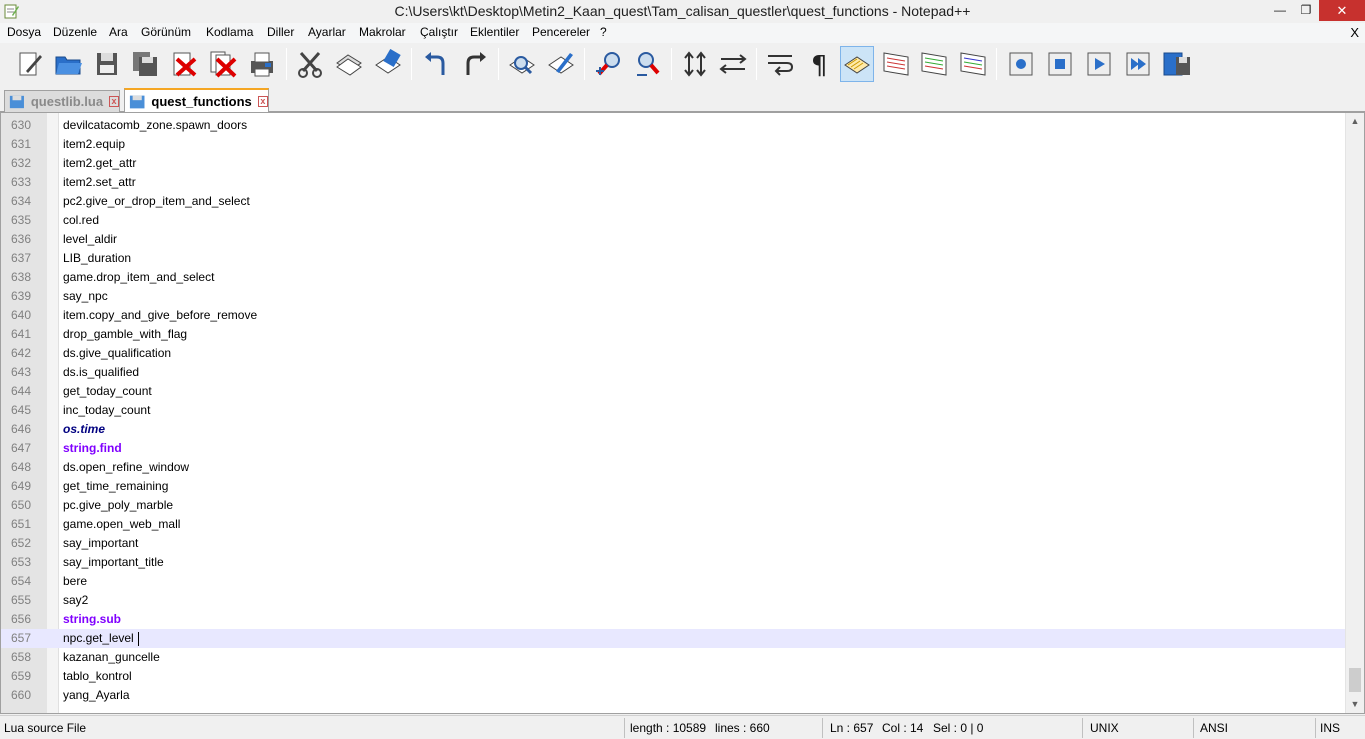  I want to click on scroll-down-arrow-icon: ▼, so click(1355, 704).